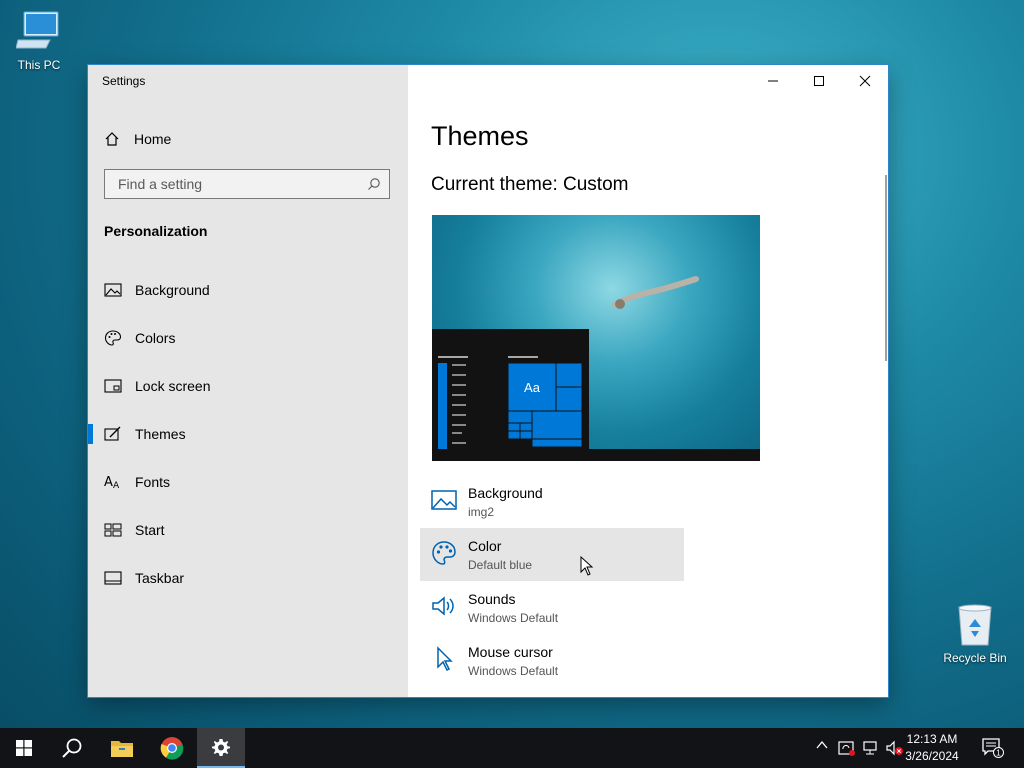  What do you see at coordinates (500, 565) in the screenshot?
I see `setting-value: Default blue` at bounding box center [500, 565].